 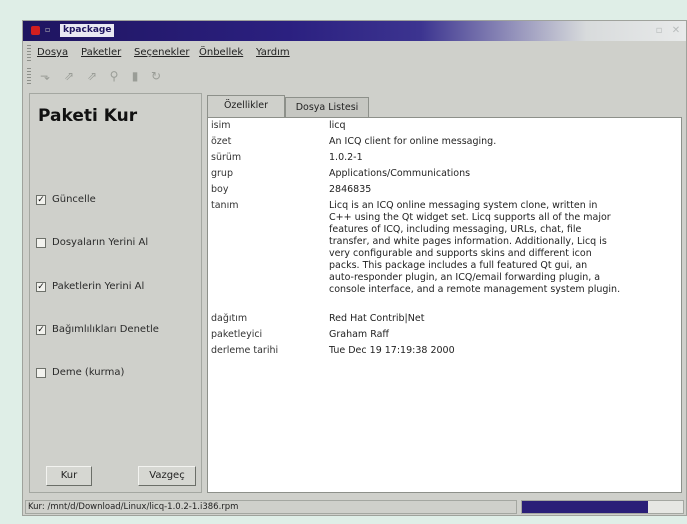 I want to click on open-icon: ⬎, so click(x=45, y=76).